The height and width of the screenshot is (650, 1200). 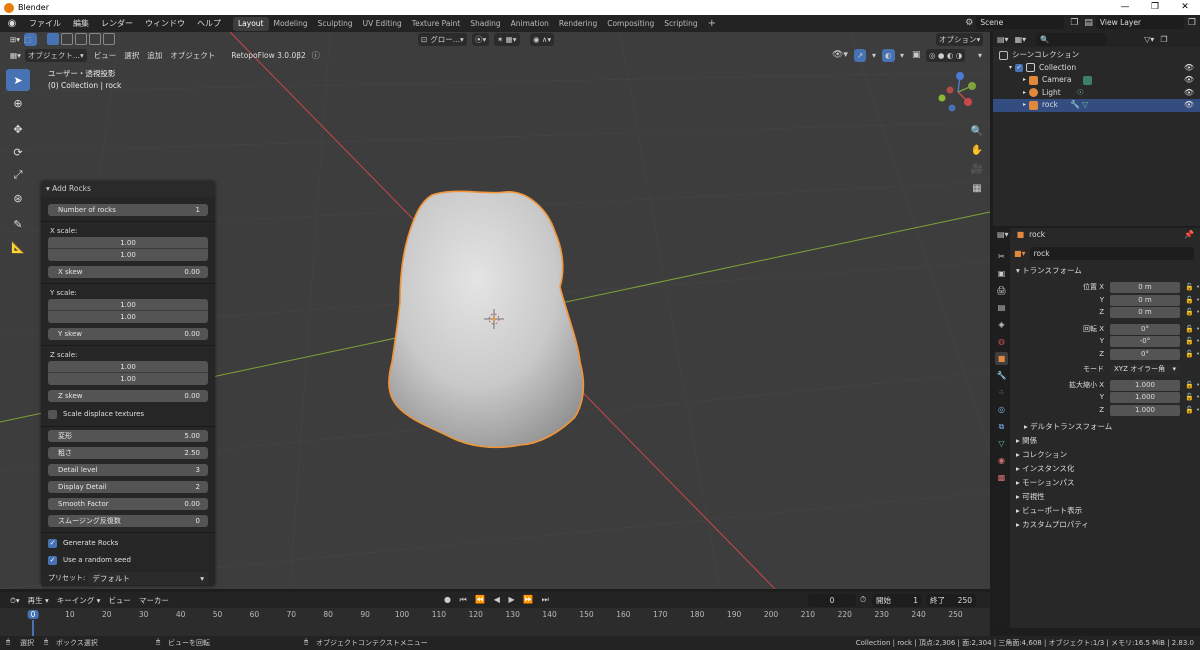 I want to click on visibility-dropdown: 👁▾, so click(x=840, y=55).